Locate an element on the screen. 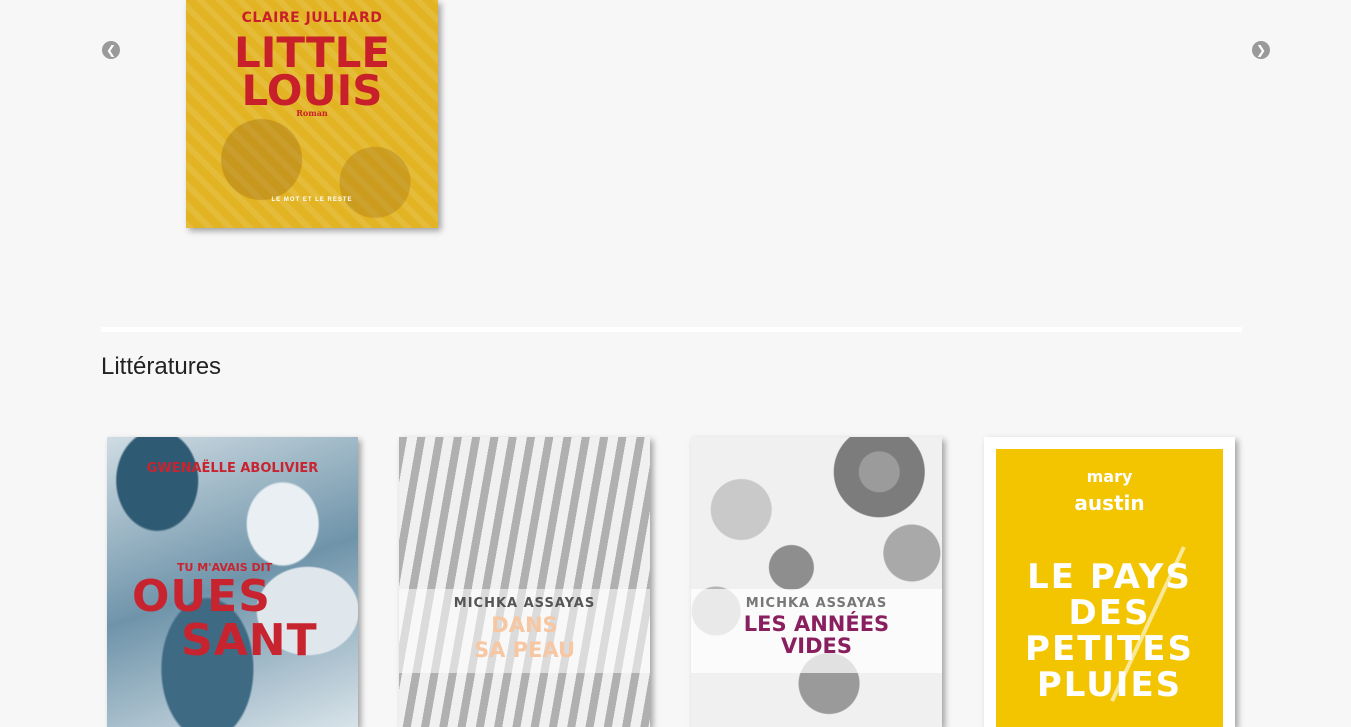  book-author: GWENAËLLE ABOLIVIER is located at coordinates (232, 468).